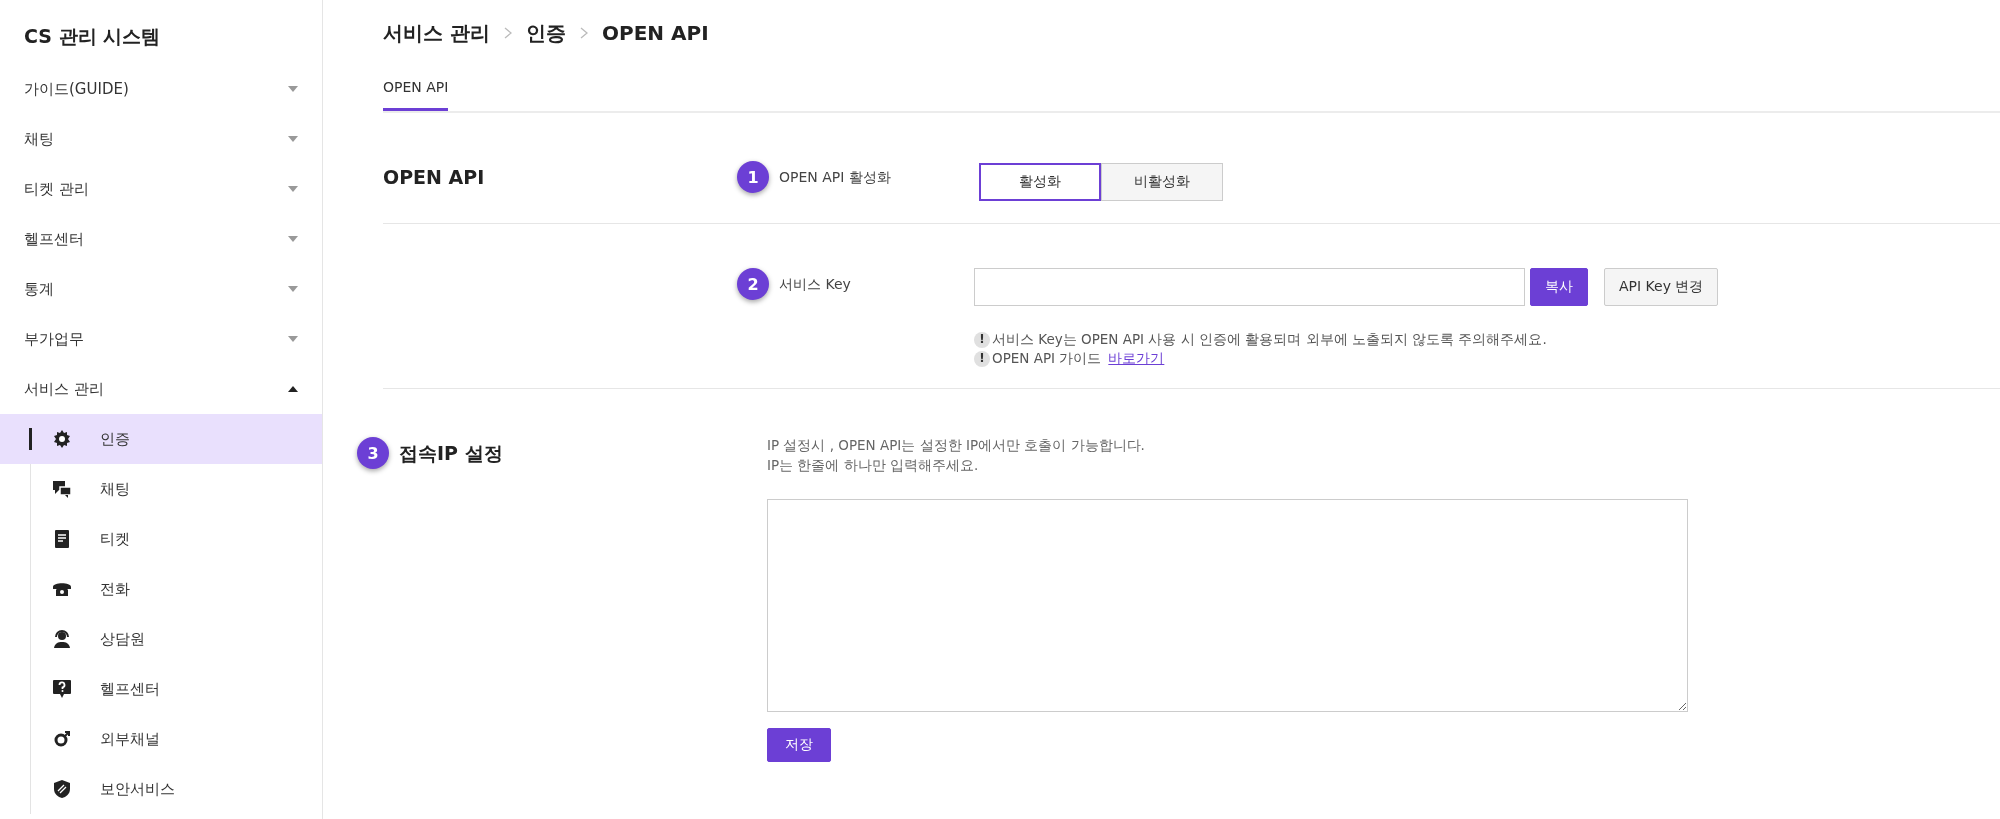  I want to click on copy-button: 복사, so click(1559, 287).